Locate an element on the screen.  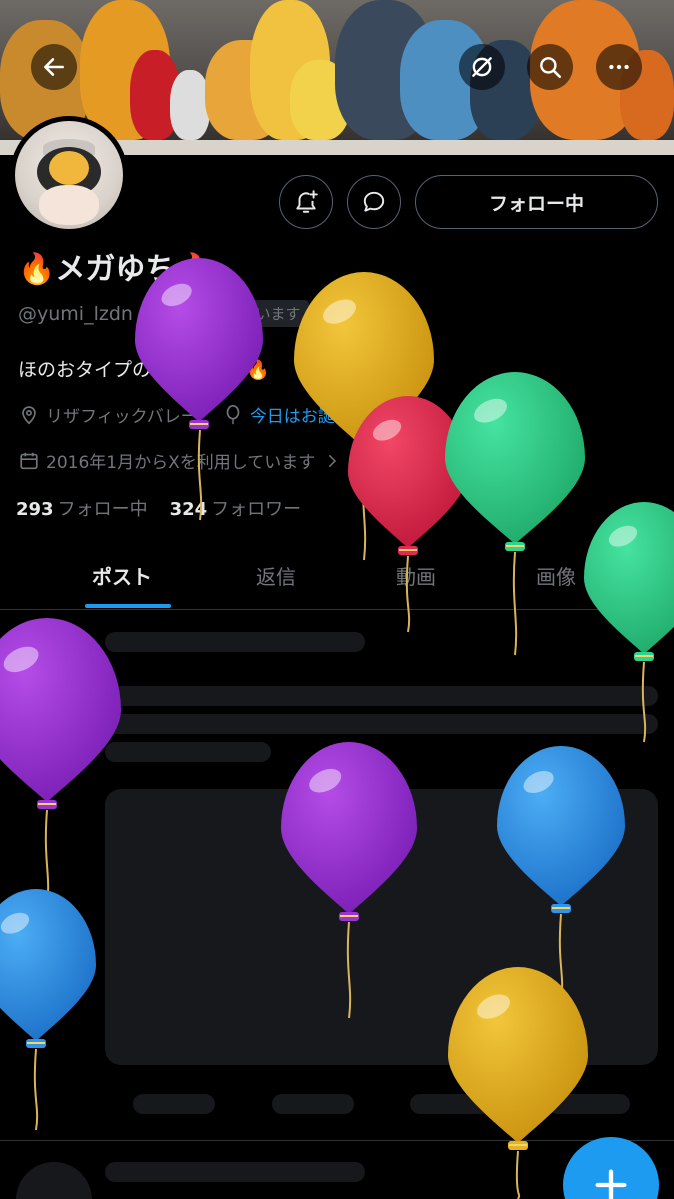
plus-icon is located at coordinates (611, 1184).